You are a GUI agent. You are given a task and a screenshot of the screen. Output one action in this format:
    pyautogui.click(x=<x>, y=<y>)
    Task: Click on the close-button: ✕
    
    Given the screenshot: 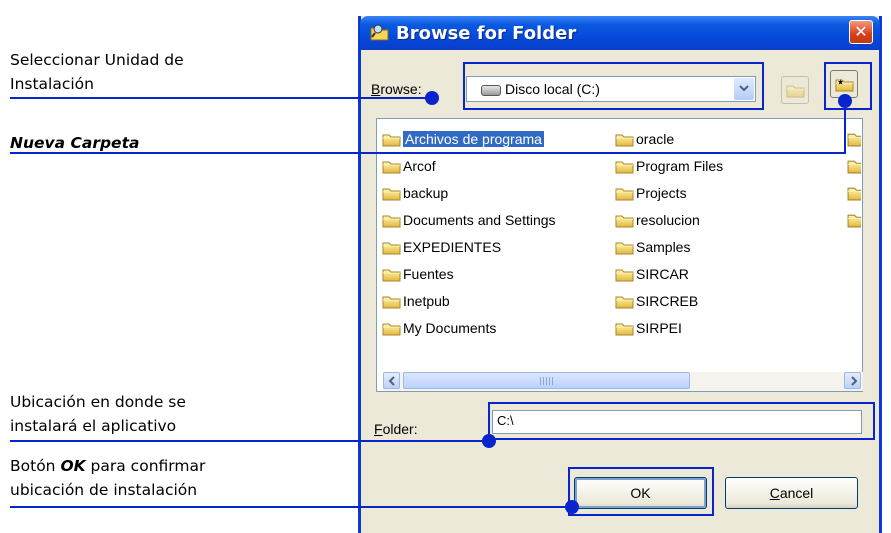 What is the action you would take?
    pyautogui.click(x=861, y=32)
    